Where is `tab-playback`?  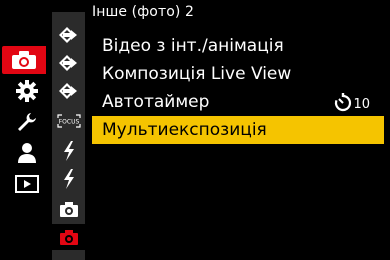 tab-playback is located at coordinates (27, 184).